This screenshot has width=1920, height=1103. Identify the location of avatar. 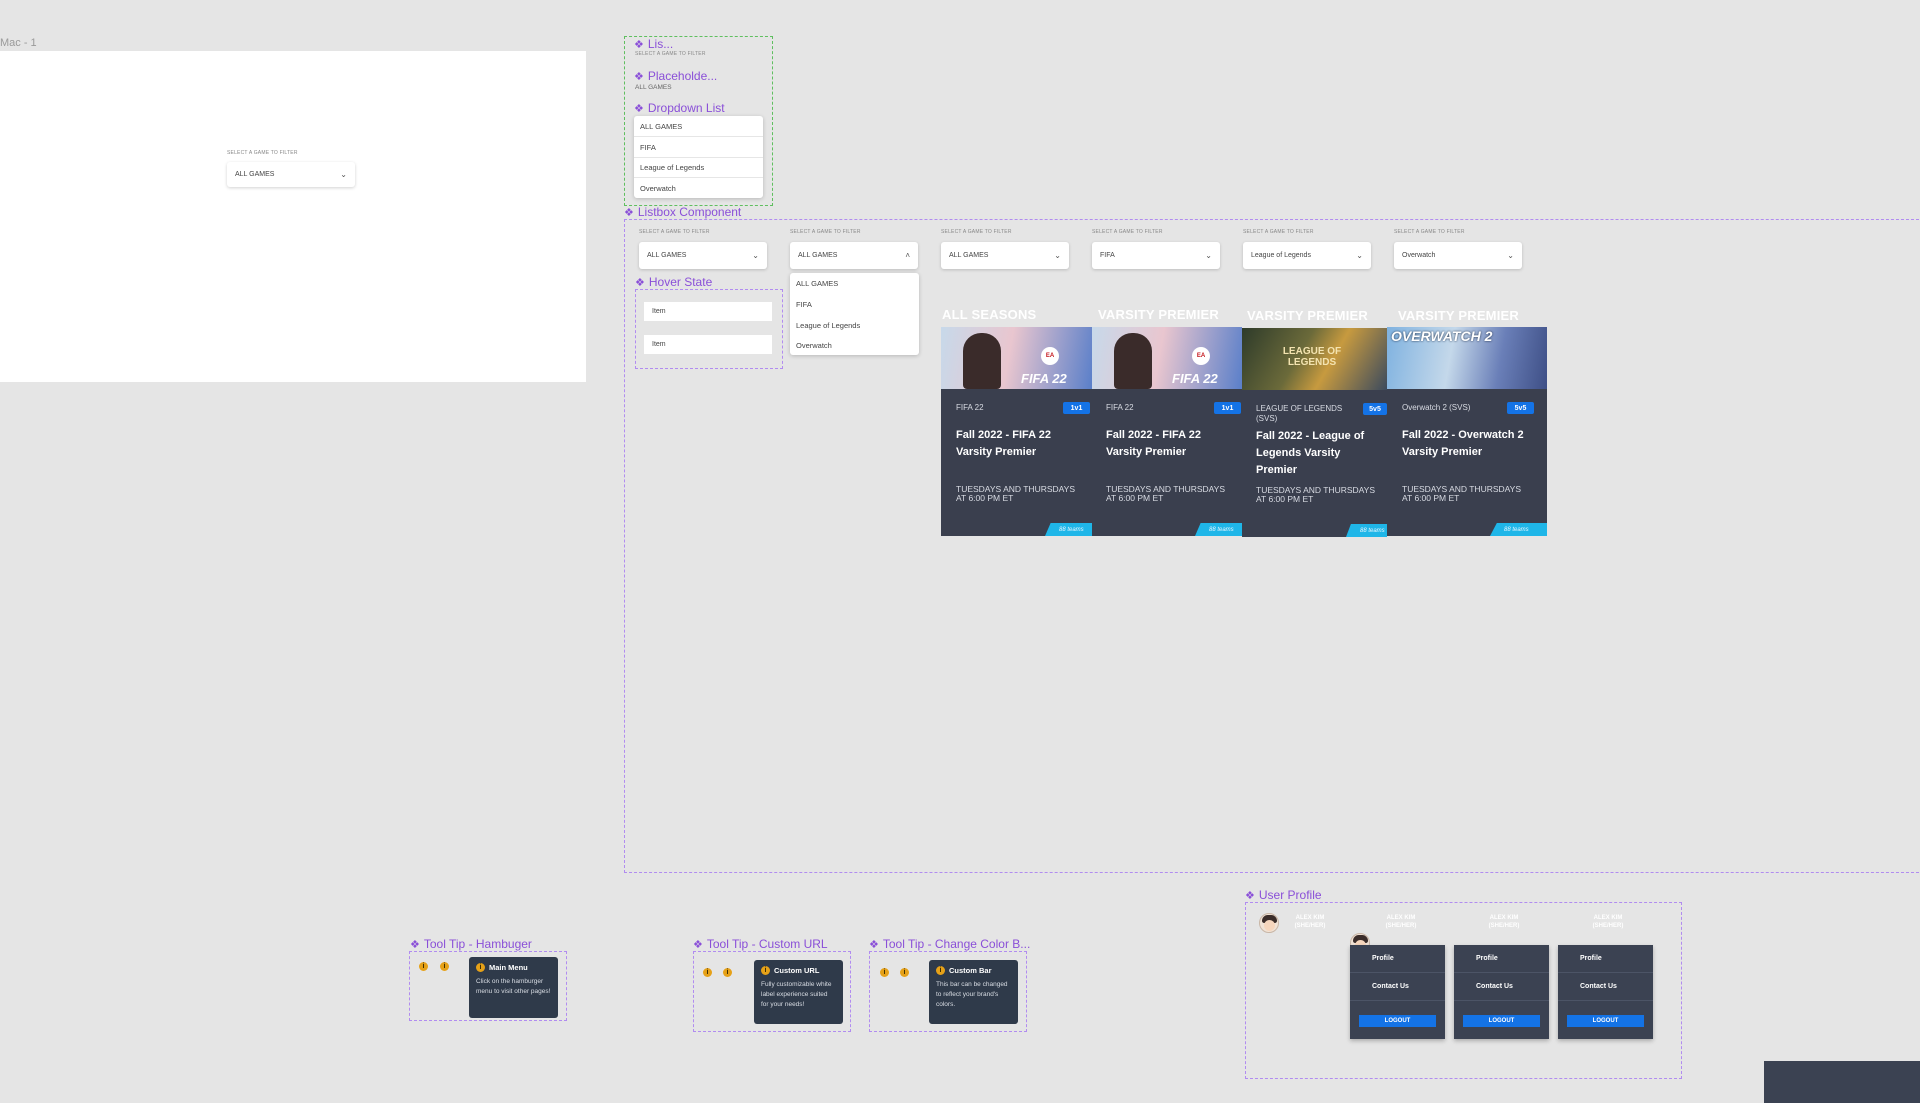
(1269, 923).